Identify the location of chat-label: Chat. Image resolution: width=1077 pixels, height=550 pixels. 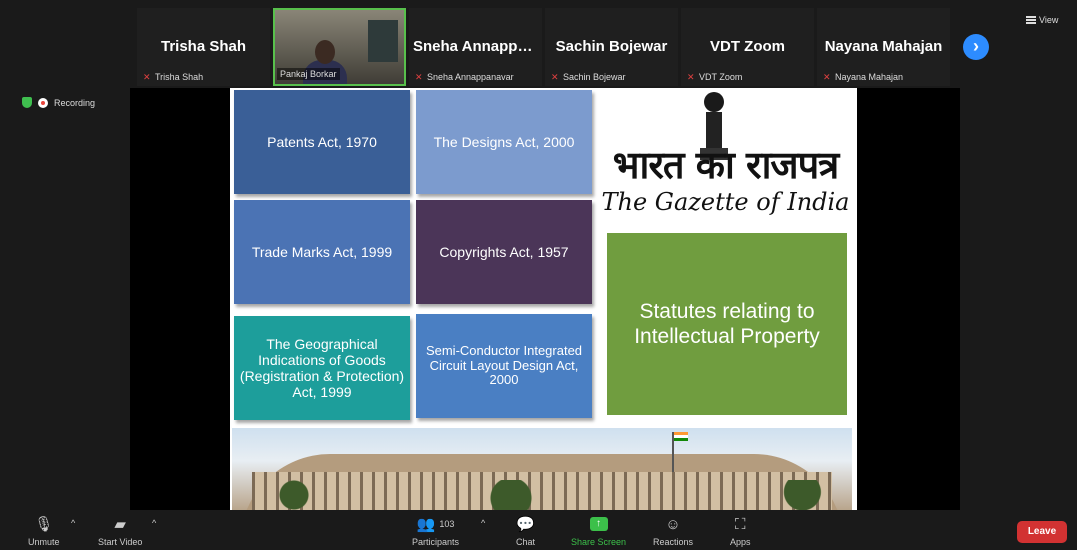
(526, 542).